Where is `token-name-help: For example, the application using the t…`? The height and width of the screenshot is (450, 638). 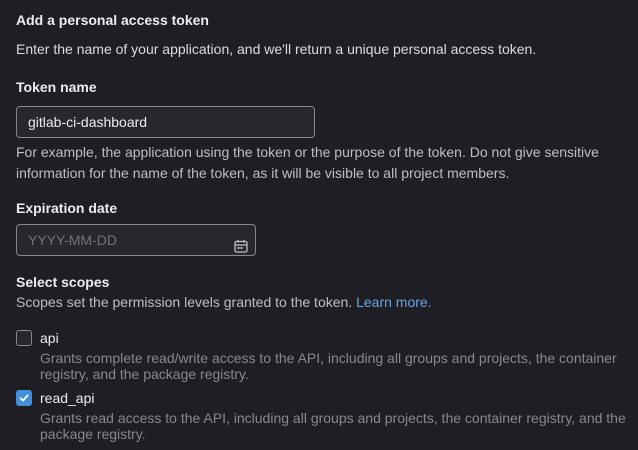
token-name-help: For example, the application using the t… is located at coordinates (307, 162).